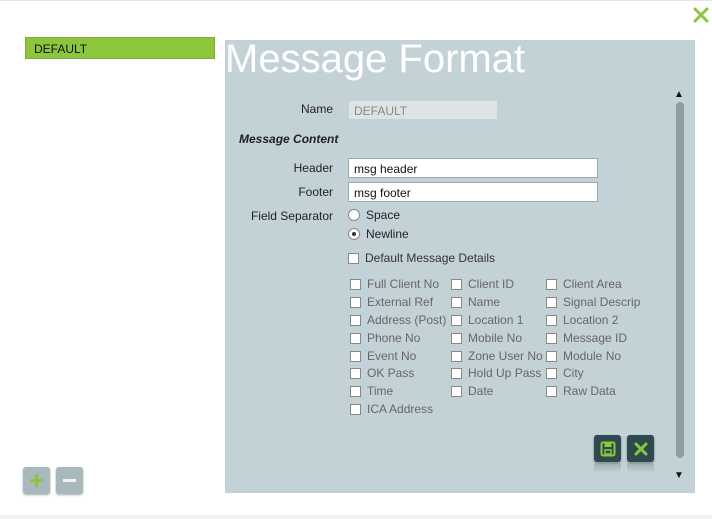 This screenshot has width=712, height=519. I want to click on default-message-details-label: Default Message Details, so click(430, 258).